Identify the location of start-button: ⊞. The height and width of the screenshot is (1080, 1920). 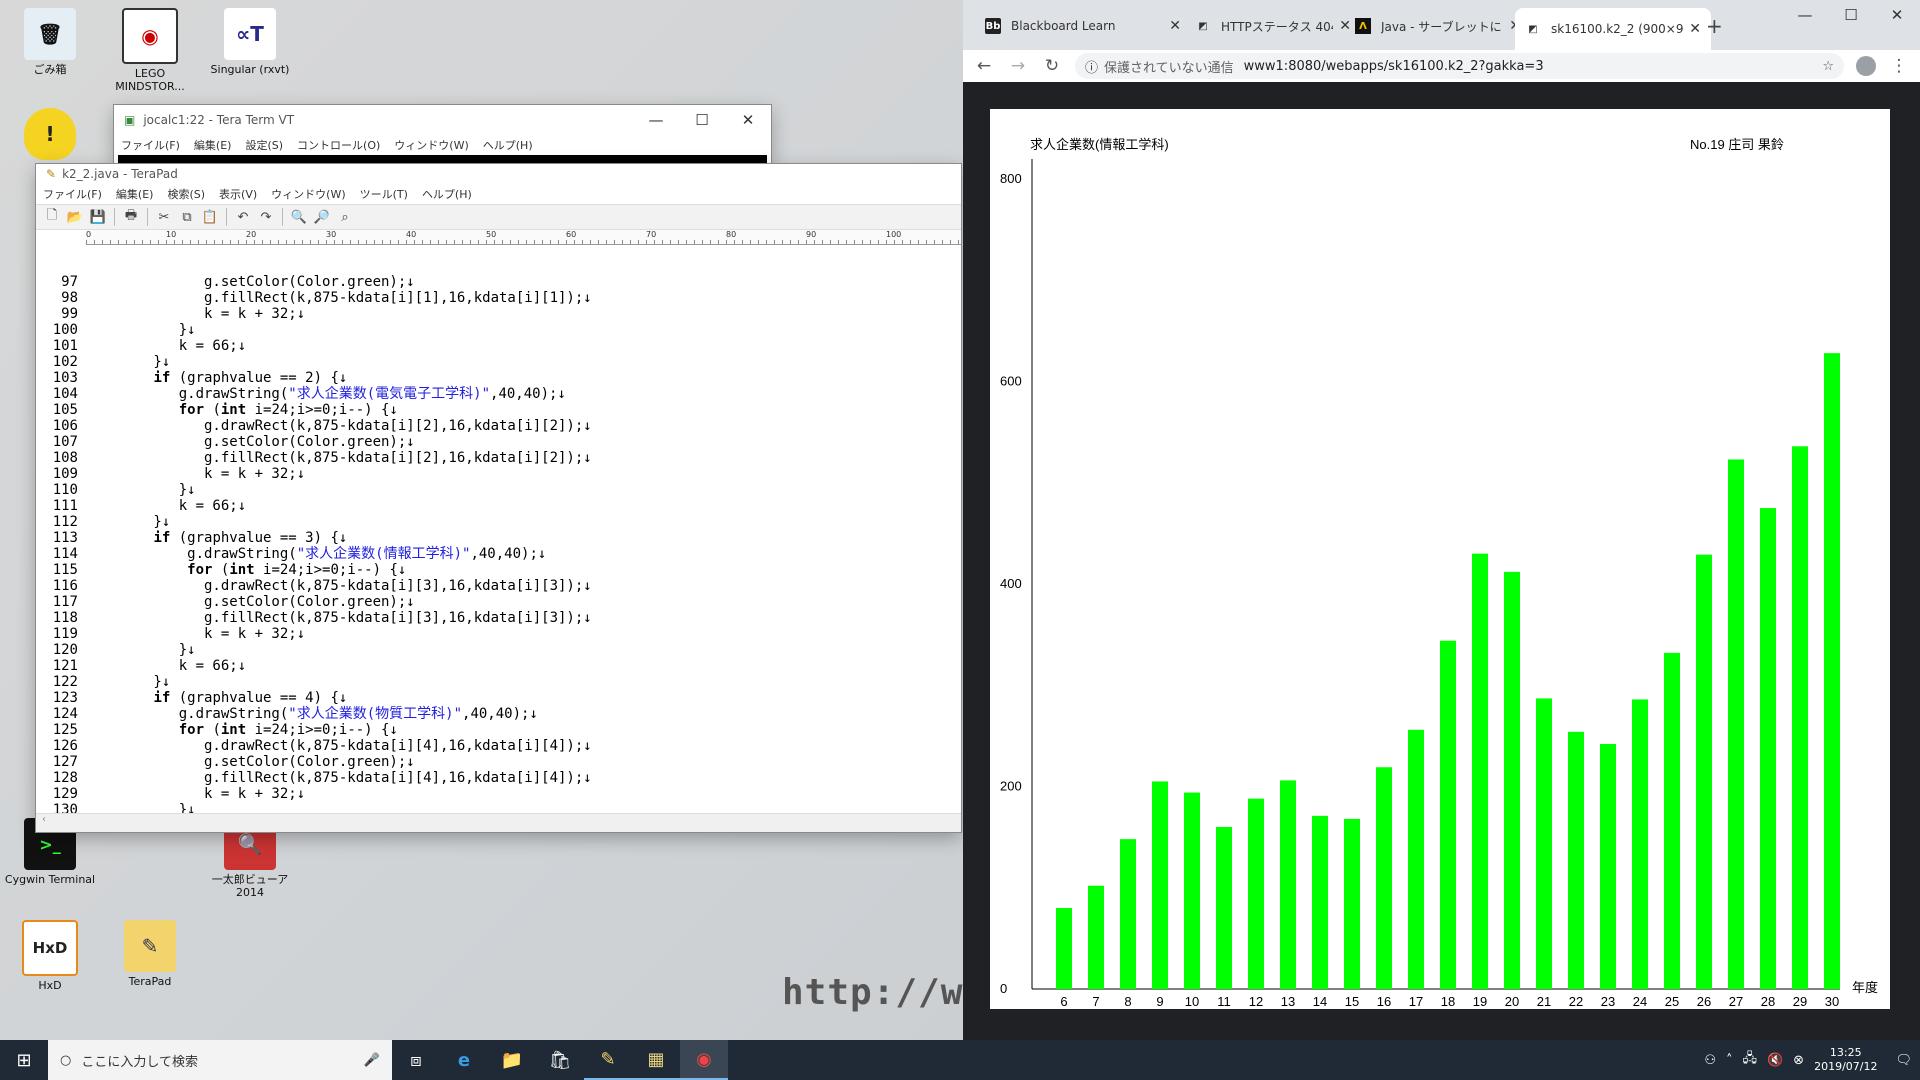
(24, 1060).